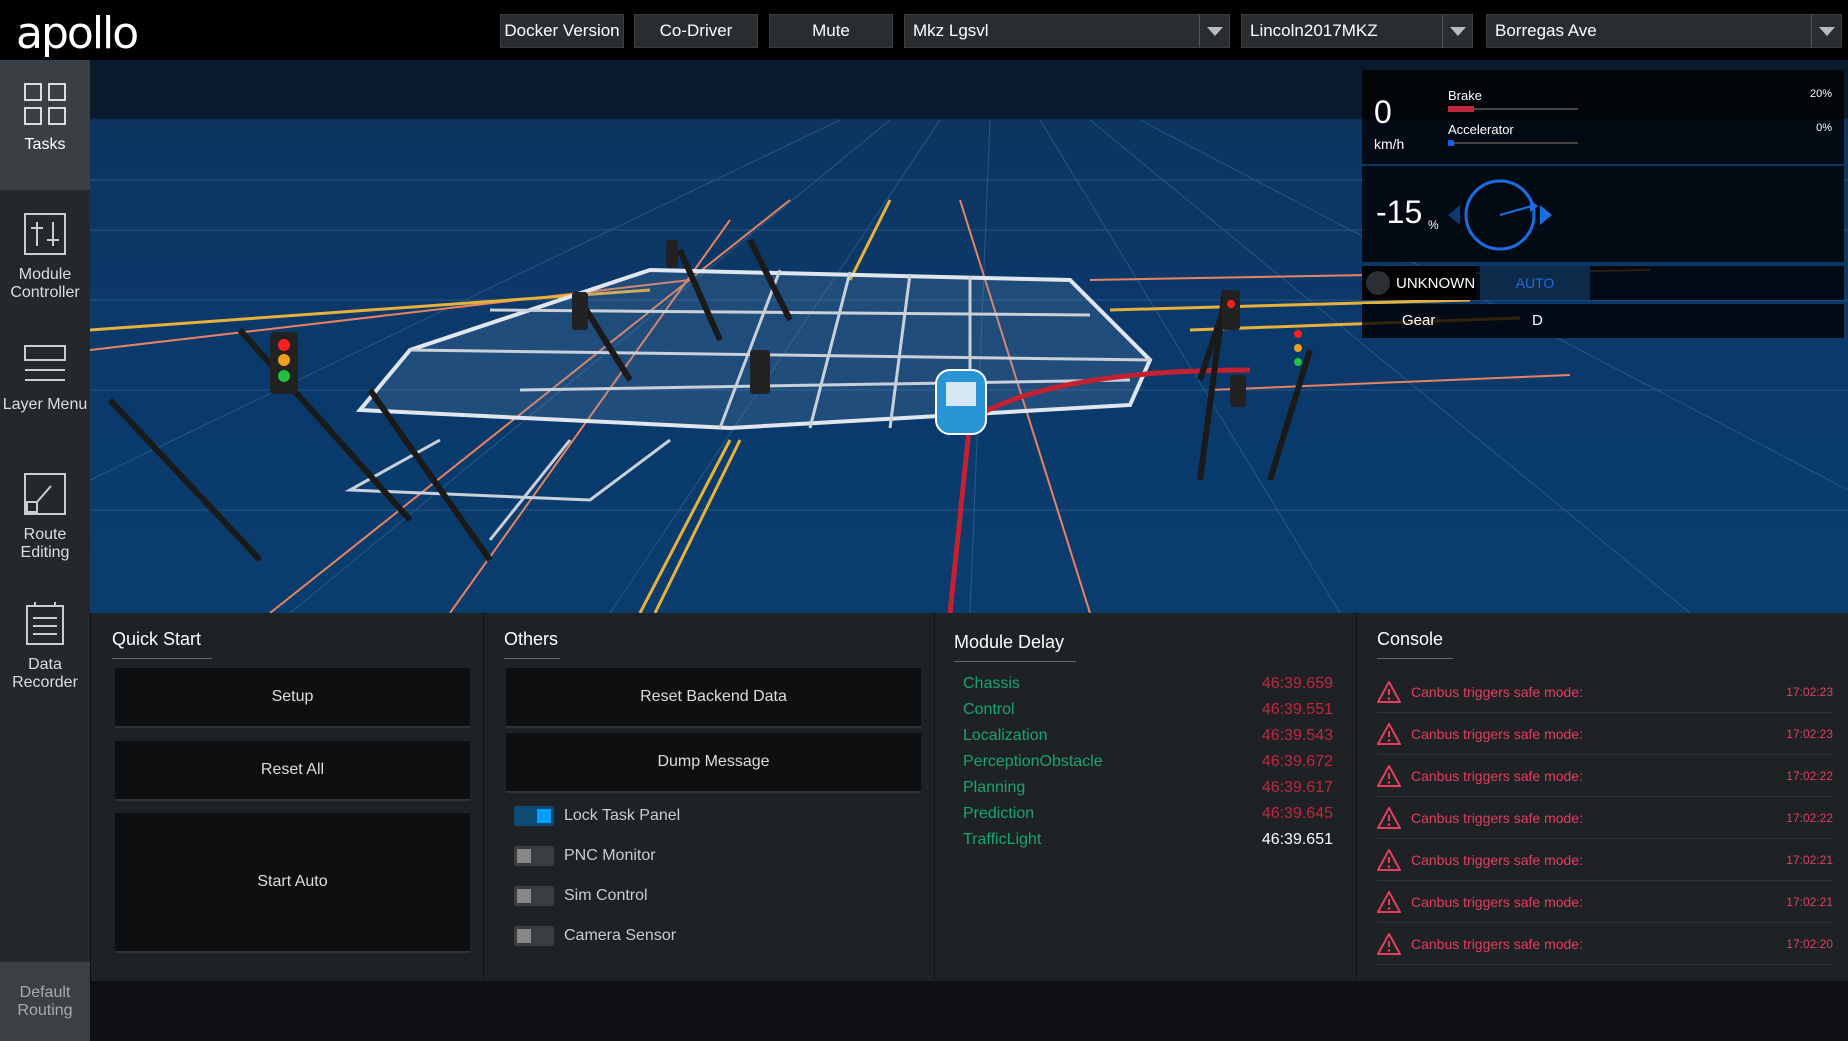 The image size is (1848, 1041). Describe the element at coordinates (1297, 813) in the screenshot. I see `delay-value: 46:39.645` at that location.